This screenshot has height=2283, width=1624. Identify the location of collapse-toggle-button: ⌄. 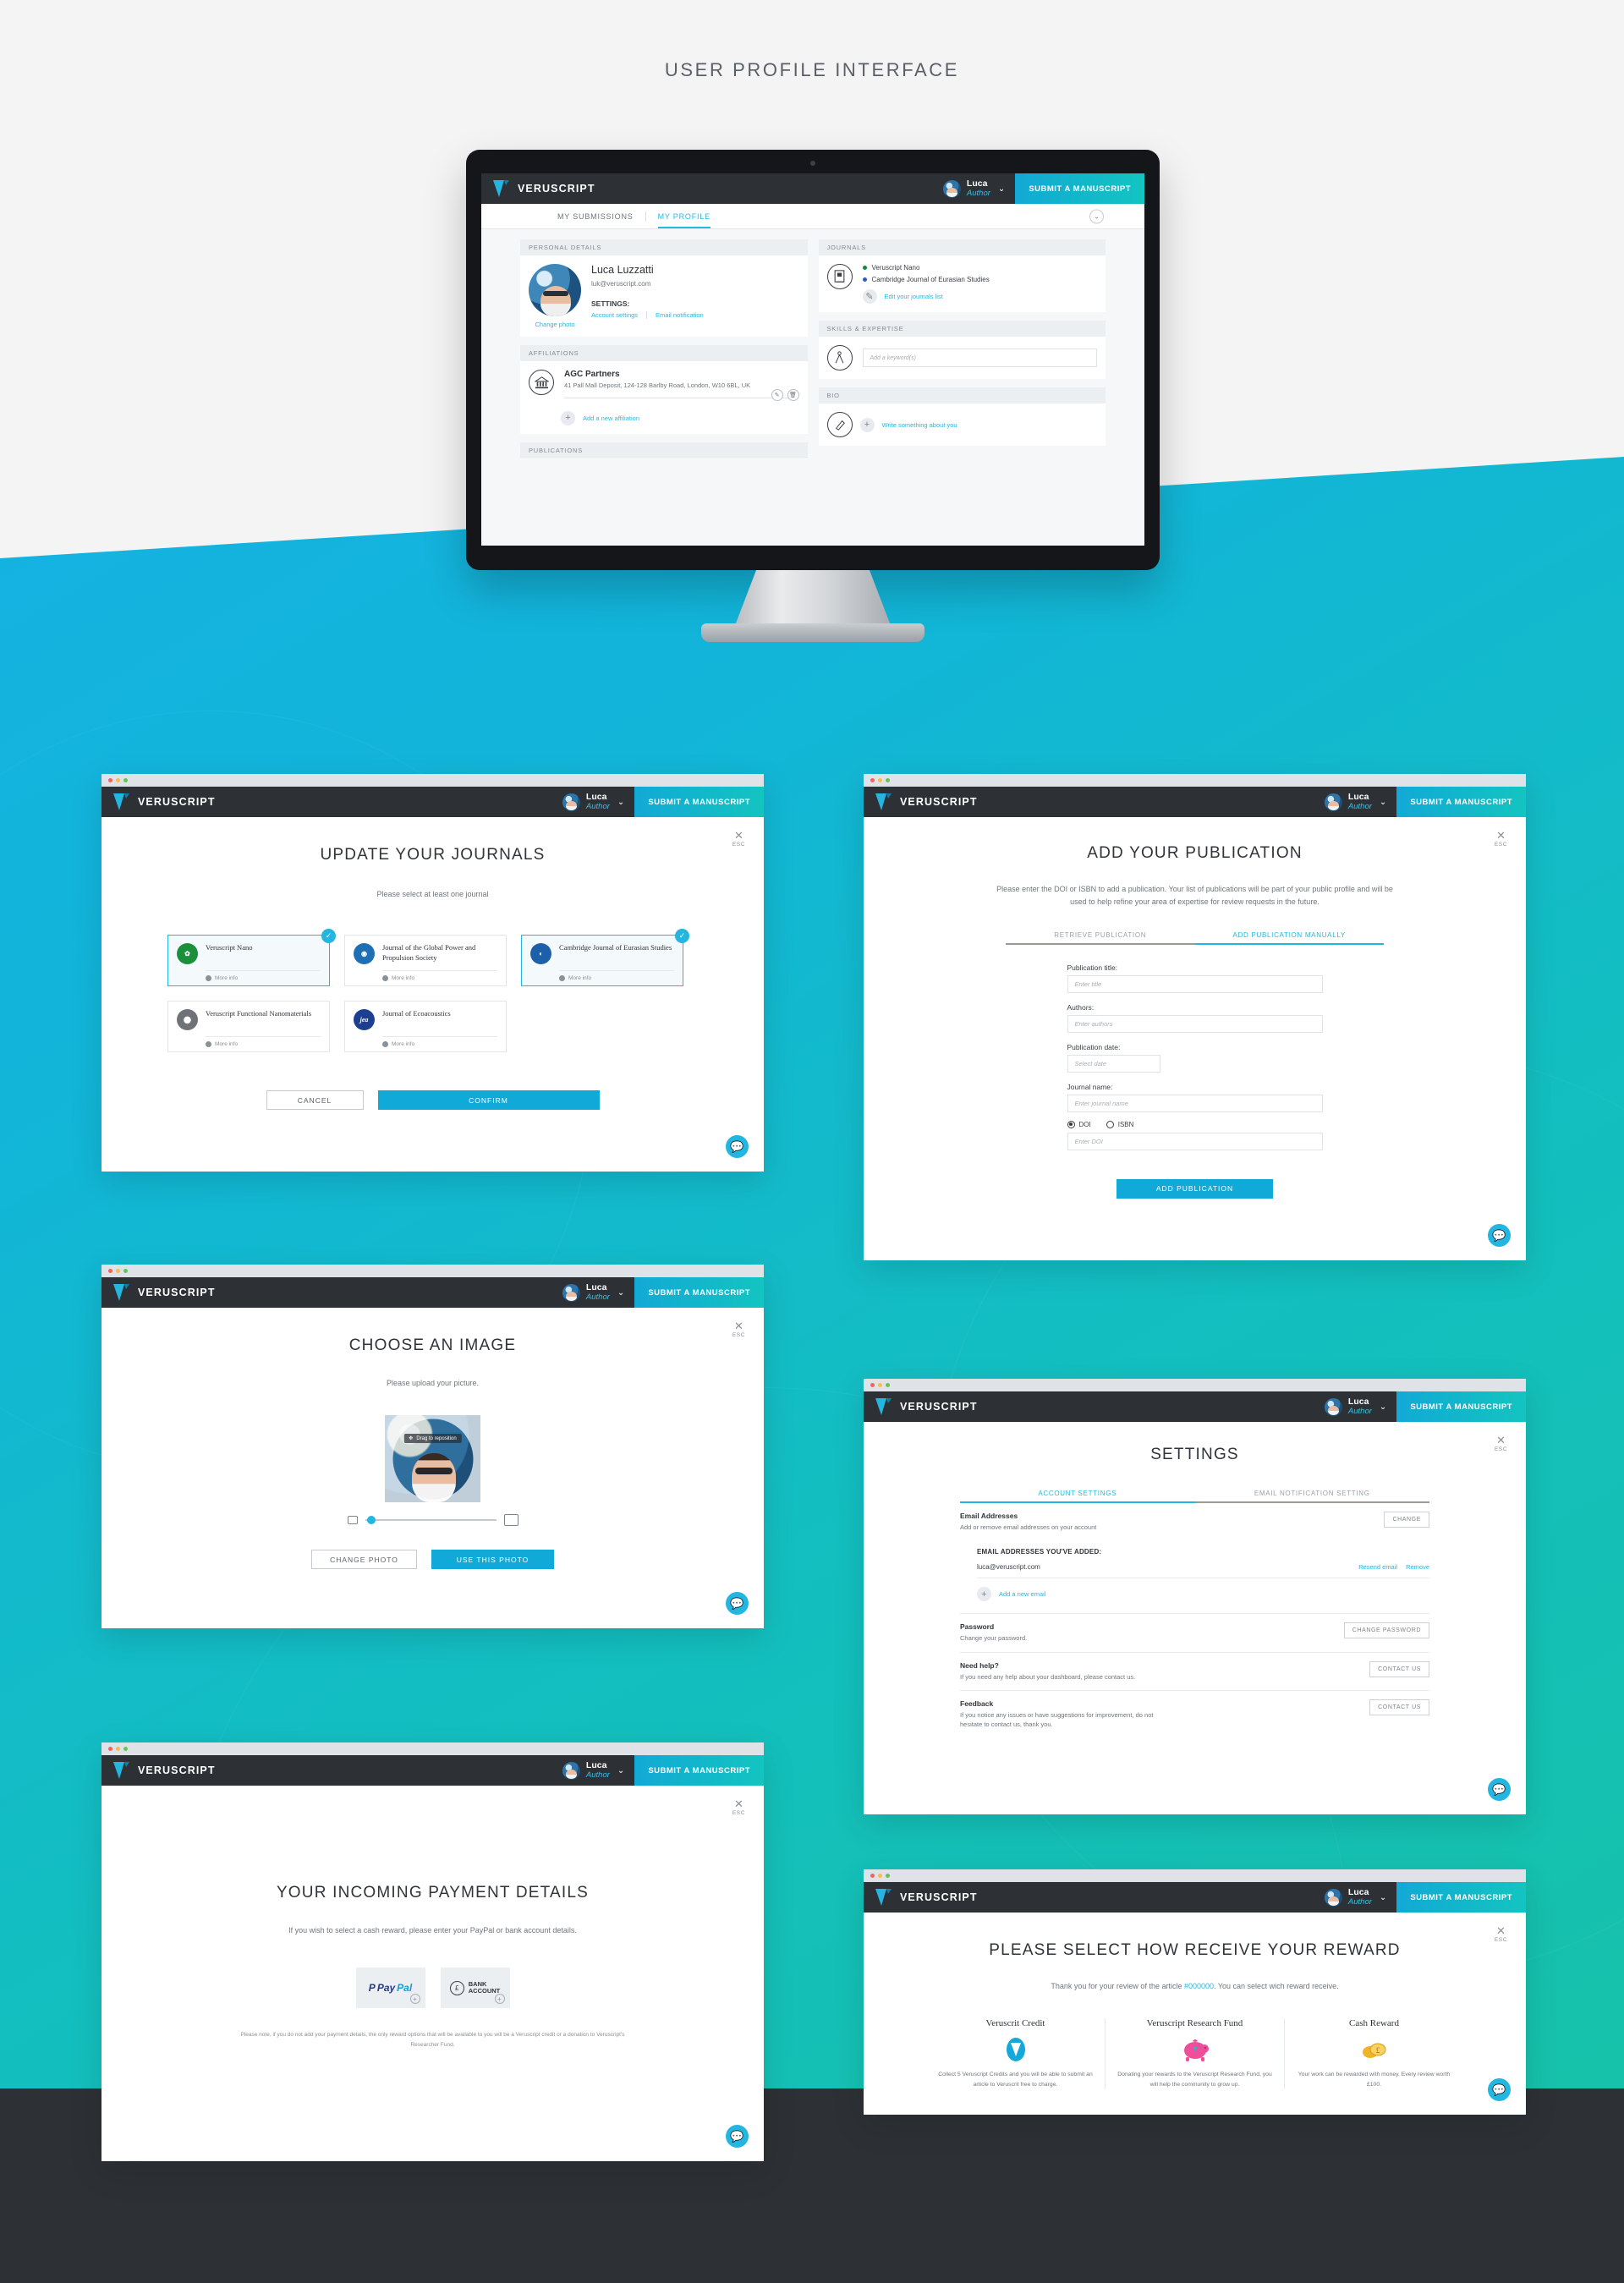
(1097, 216).